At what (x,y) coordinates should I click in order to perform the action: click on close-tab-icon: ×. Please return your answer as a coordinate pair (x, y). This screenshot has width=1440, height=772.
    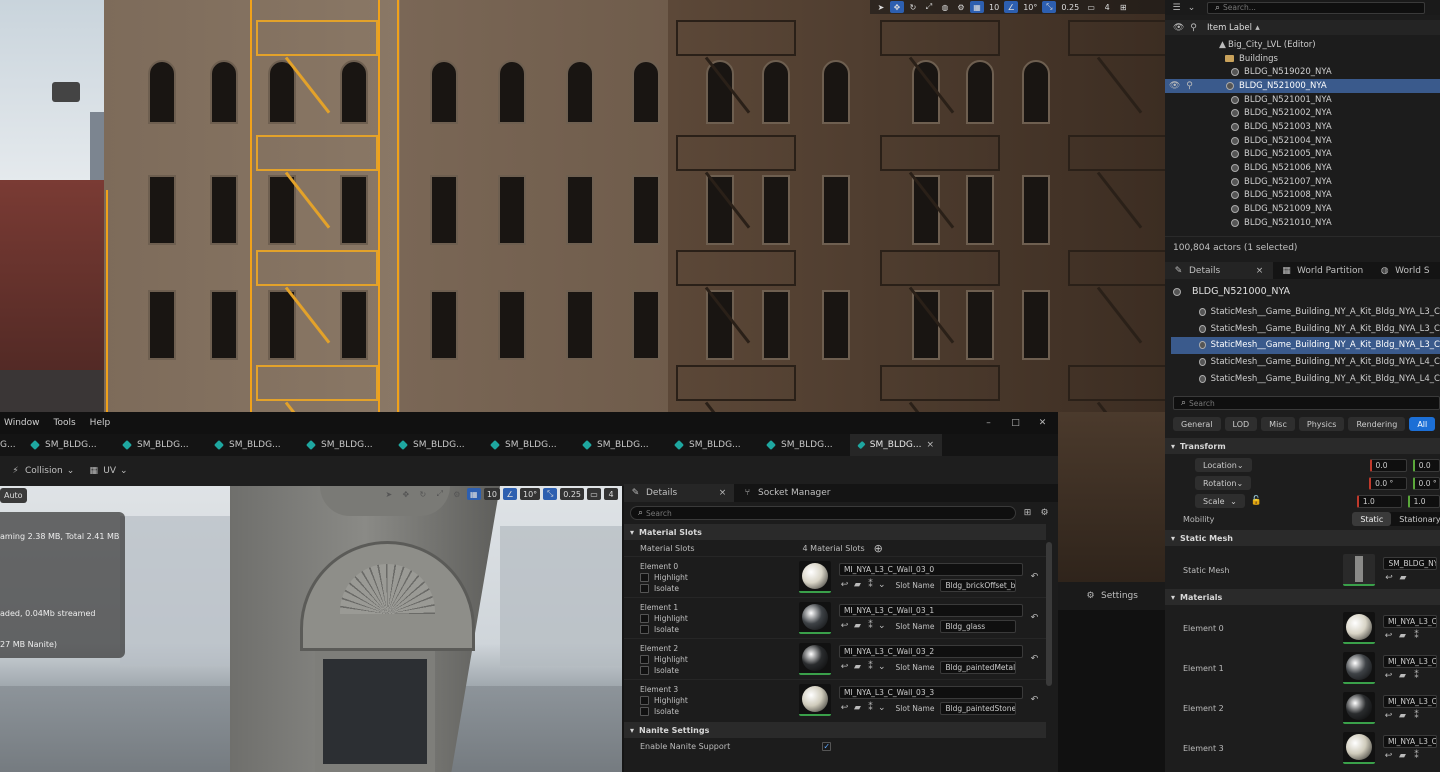
    Looking at the image, I should click on (930, 445).